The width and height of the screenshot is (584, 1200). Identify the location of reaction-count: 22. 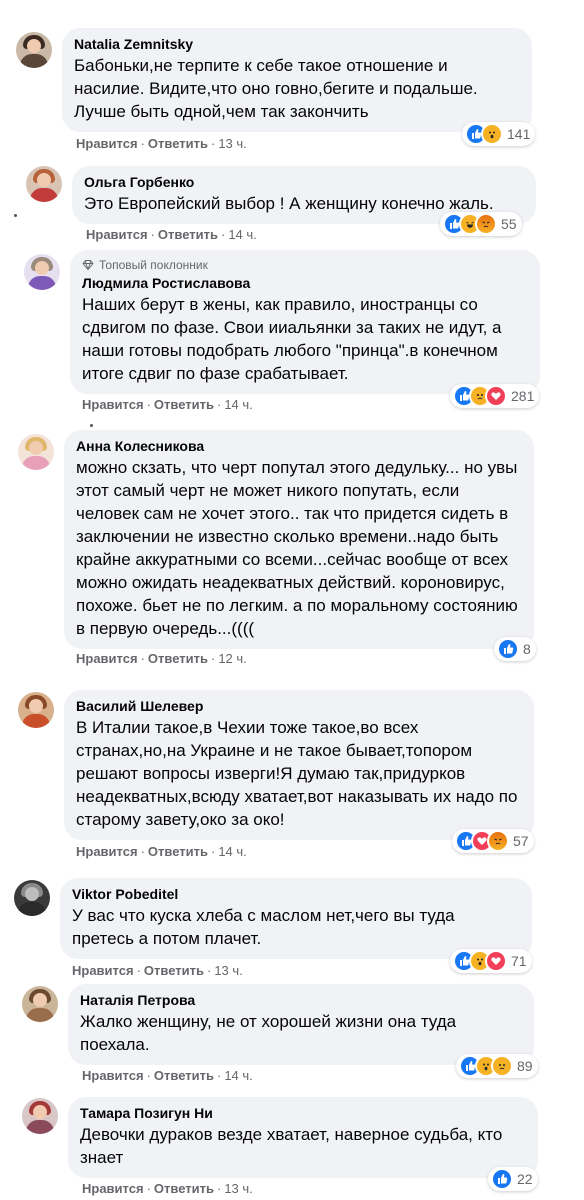
(525, 1179).